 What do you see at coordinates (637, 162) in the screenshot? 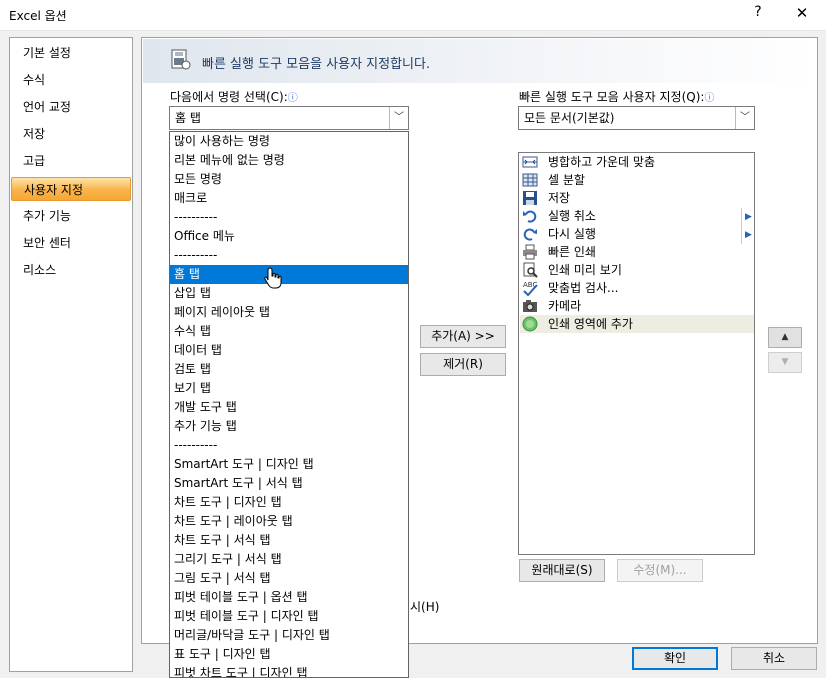
I see `list-item: 병합하고 가운데 맞춤` at bounding box center [637, 162].